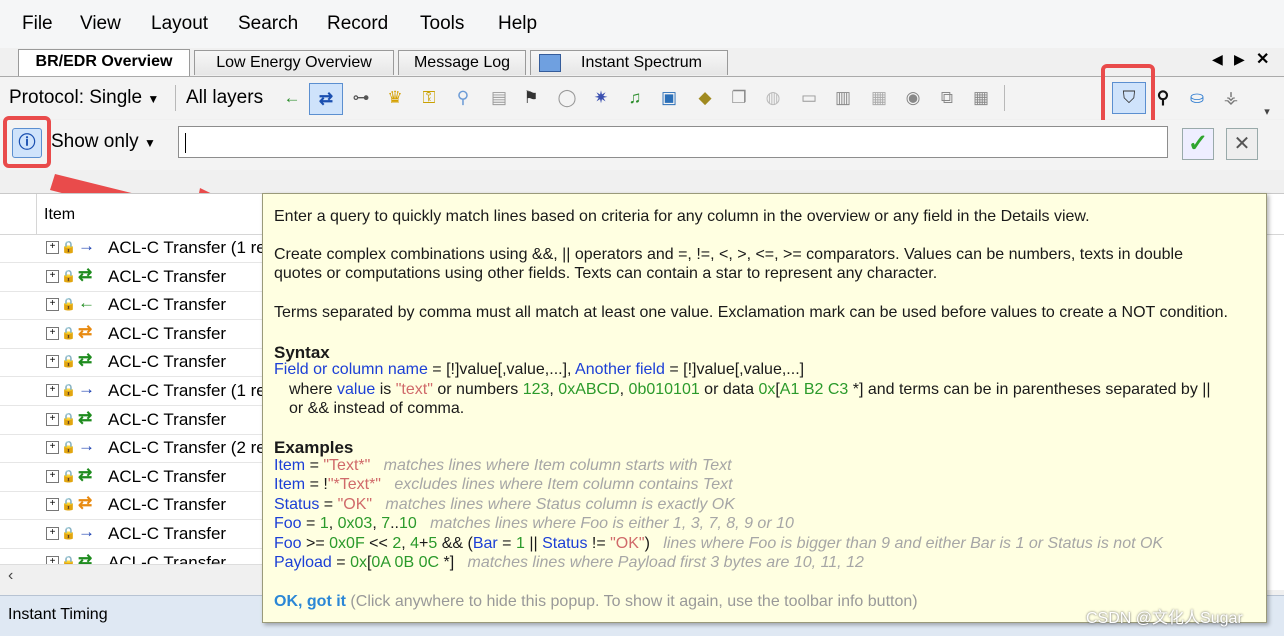  What do you see at coordinates (292, 98) in the screenshot?
I see `arrow-left-icon: ←` at bounding box center [292, 98].